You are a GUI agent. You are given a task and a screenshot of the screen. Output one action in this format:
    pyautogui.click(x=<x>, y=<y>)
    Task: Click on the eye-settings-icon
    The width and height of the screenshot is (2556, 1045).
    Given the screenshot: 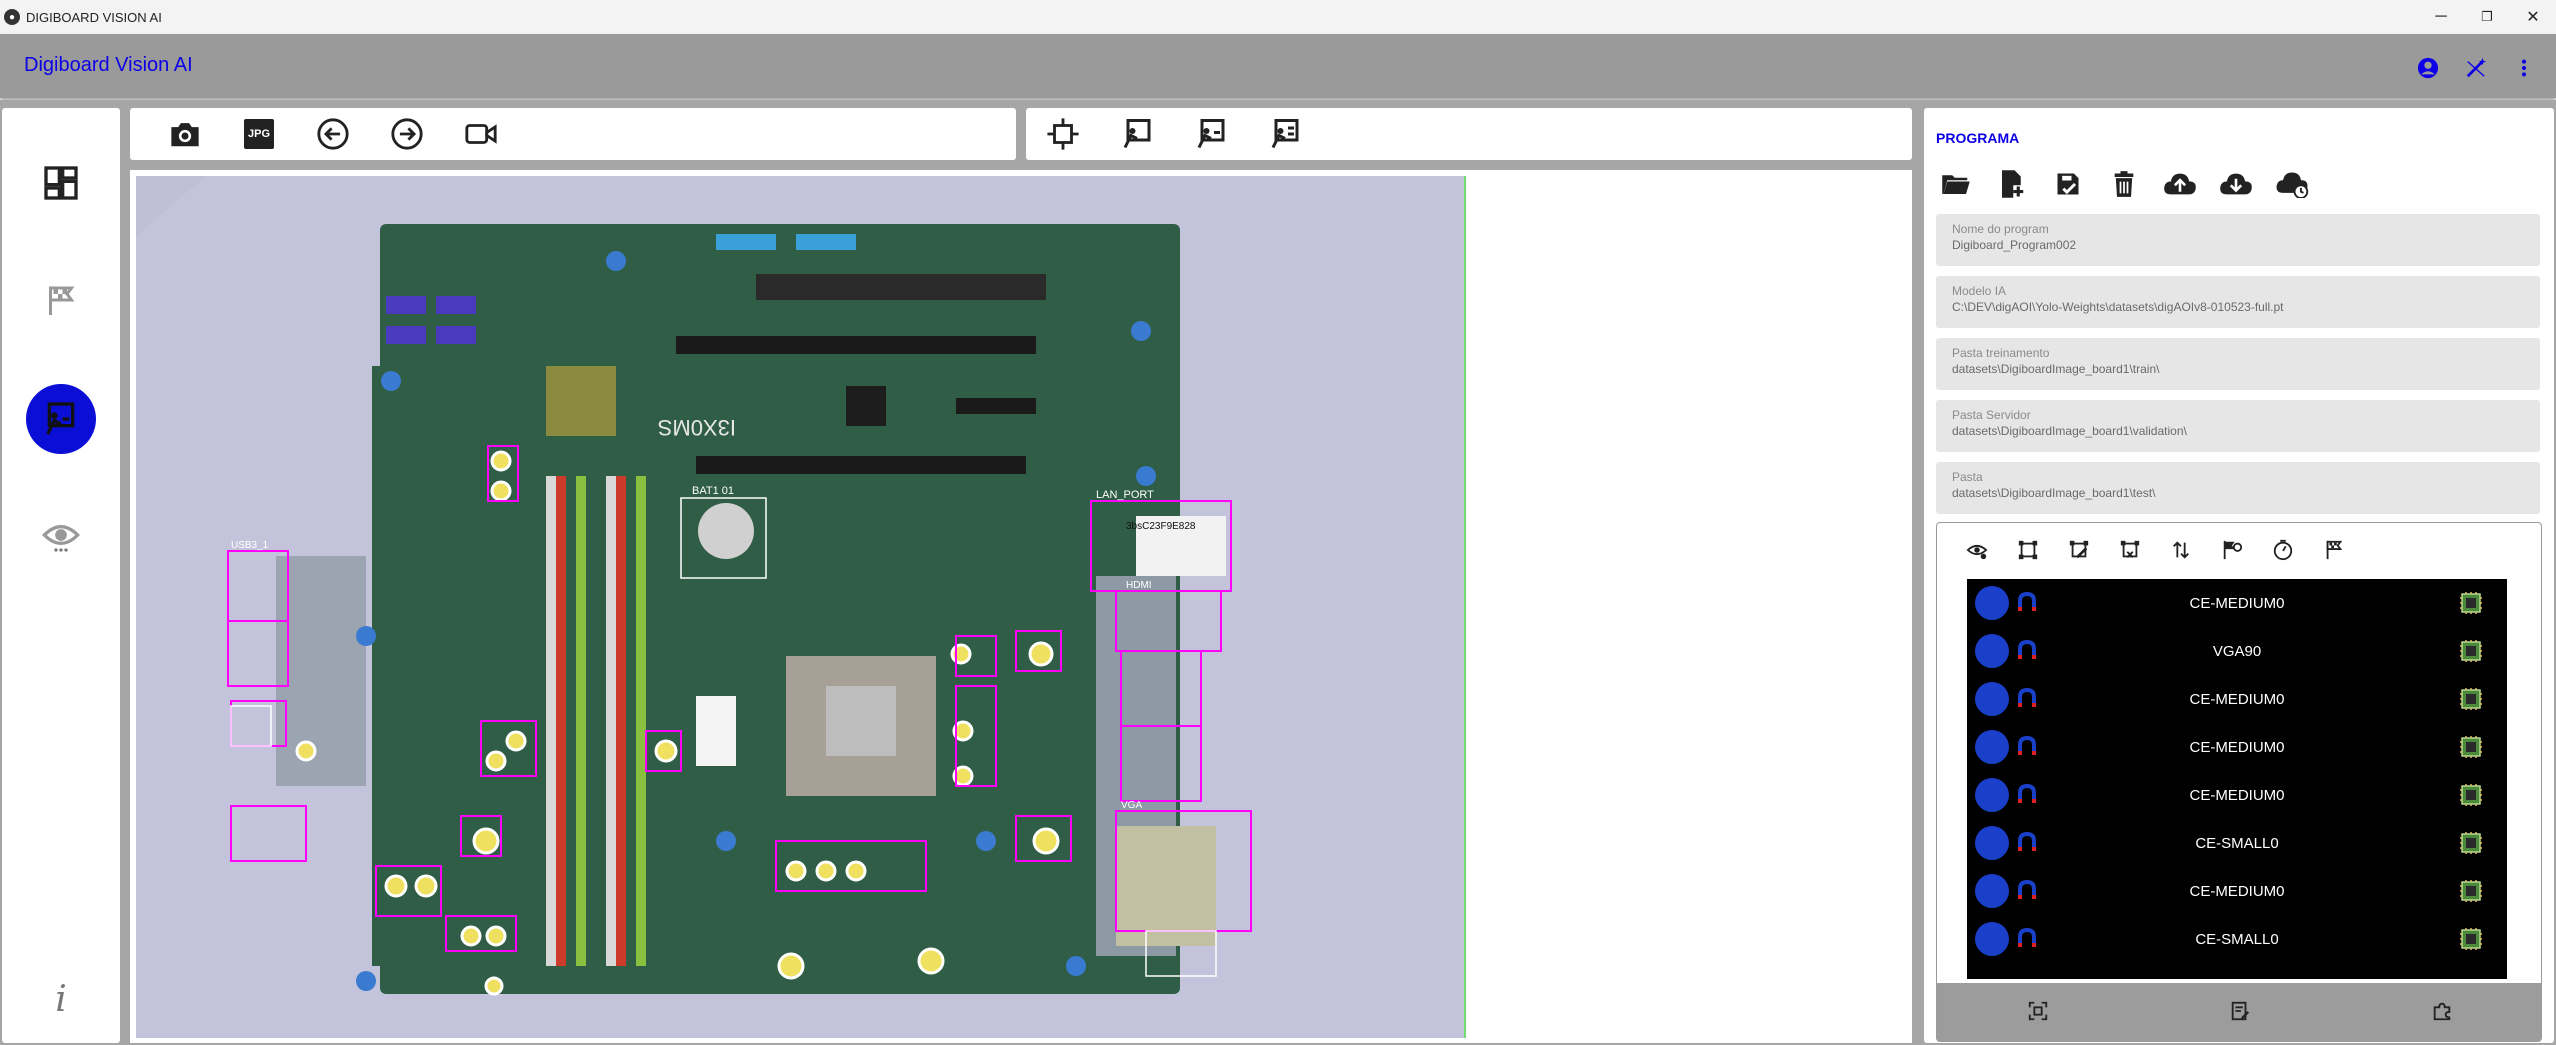 What is the action you would take?
    pyautogui.click(x=1976, y=550)
    